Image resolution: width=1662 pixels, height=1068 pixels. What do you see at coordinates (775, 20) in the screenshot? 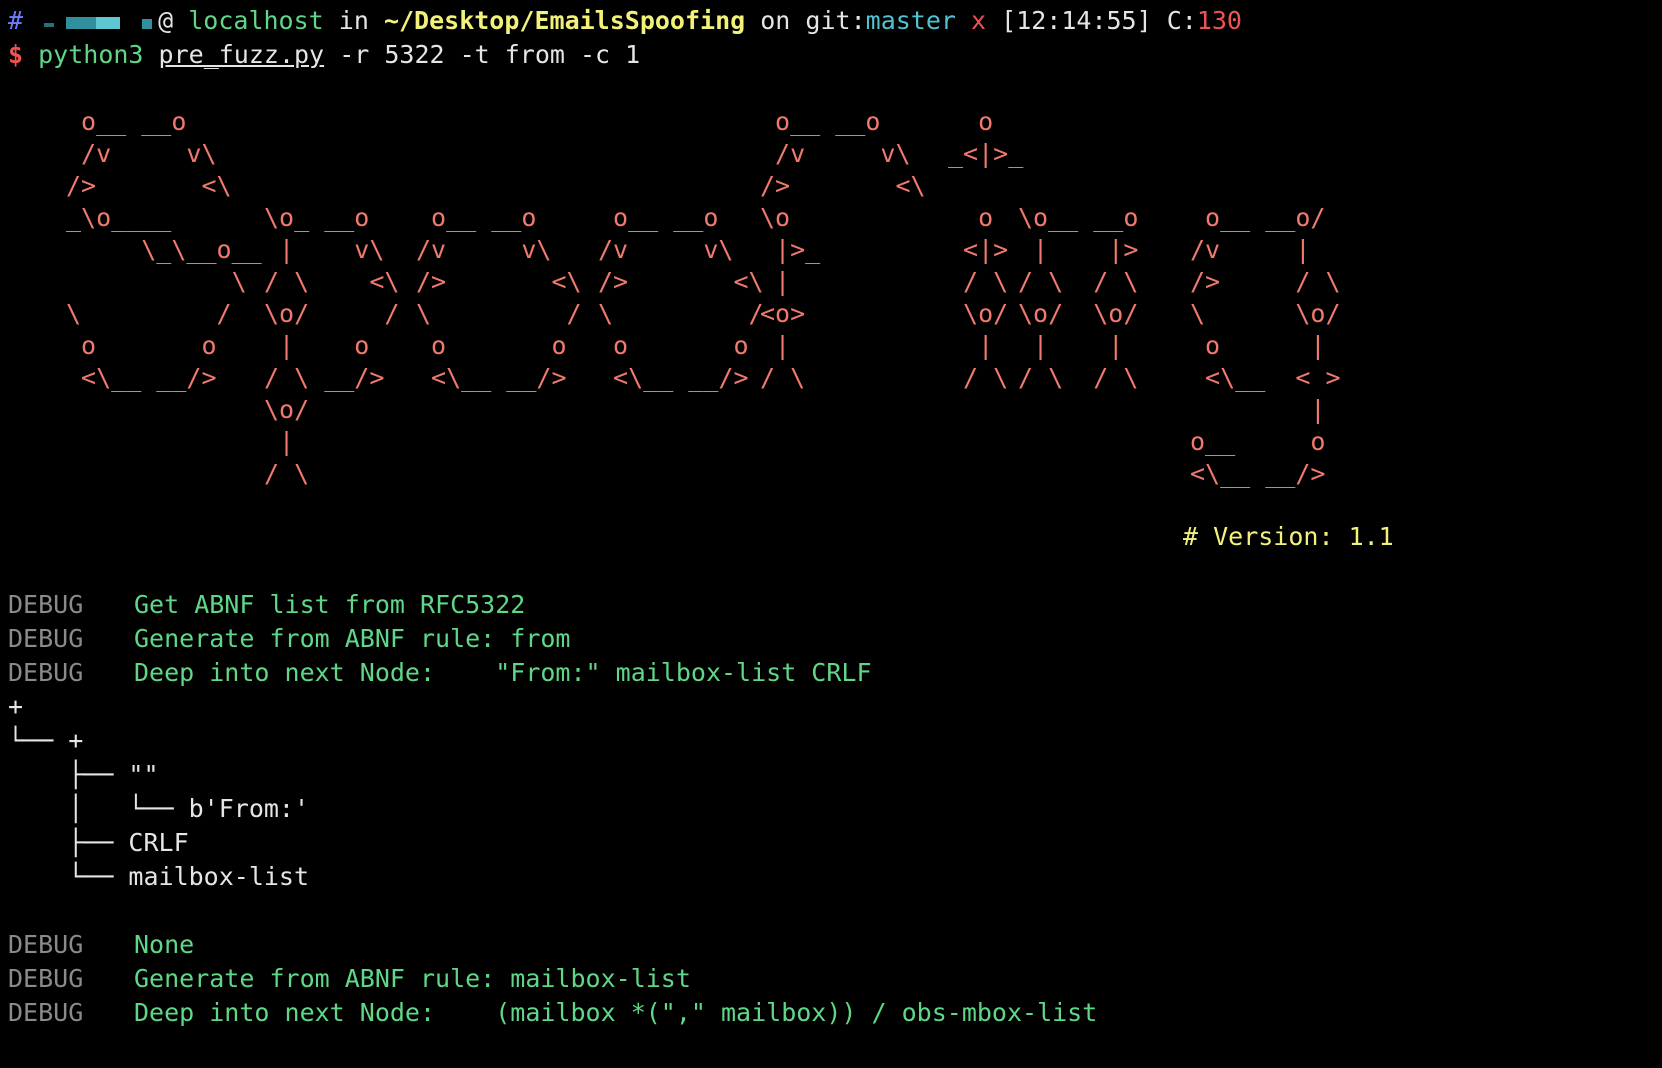
I see `prompt-on: on` at bounding box center [775, 20].